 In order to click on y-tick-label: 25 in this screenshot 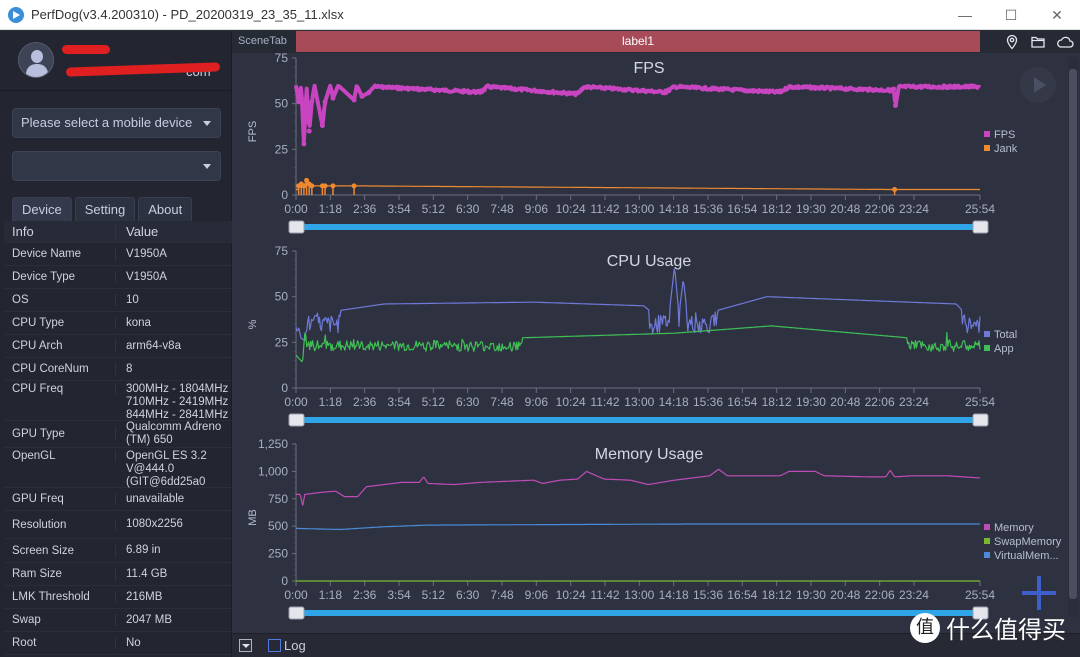, I will do `click(282, 342)`.